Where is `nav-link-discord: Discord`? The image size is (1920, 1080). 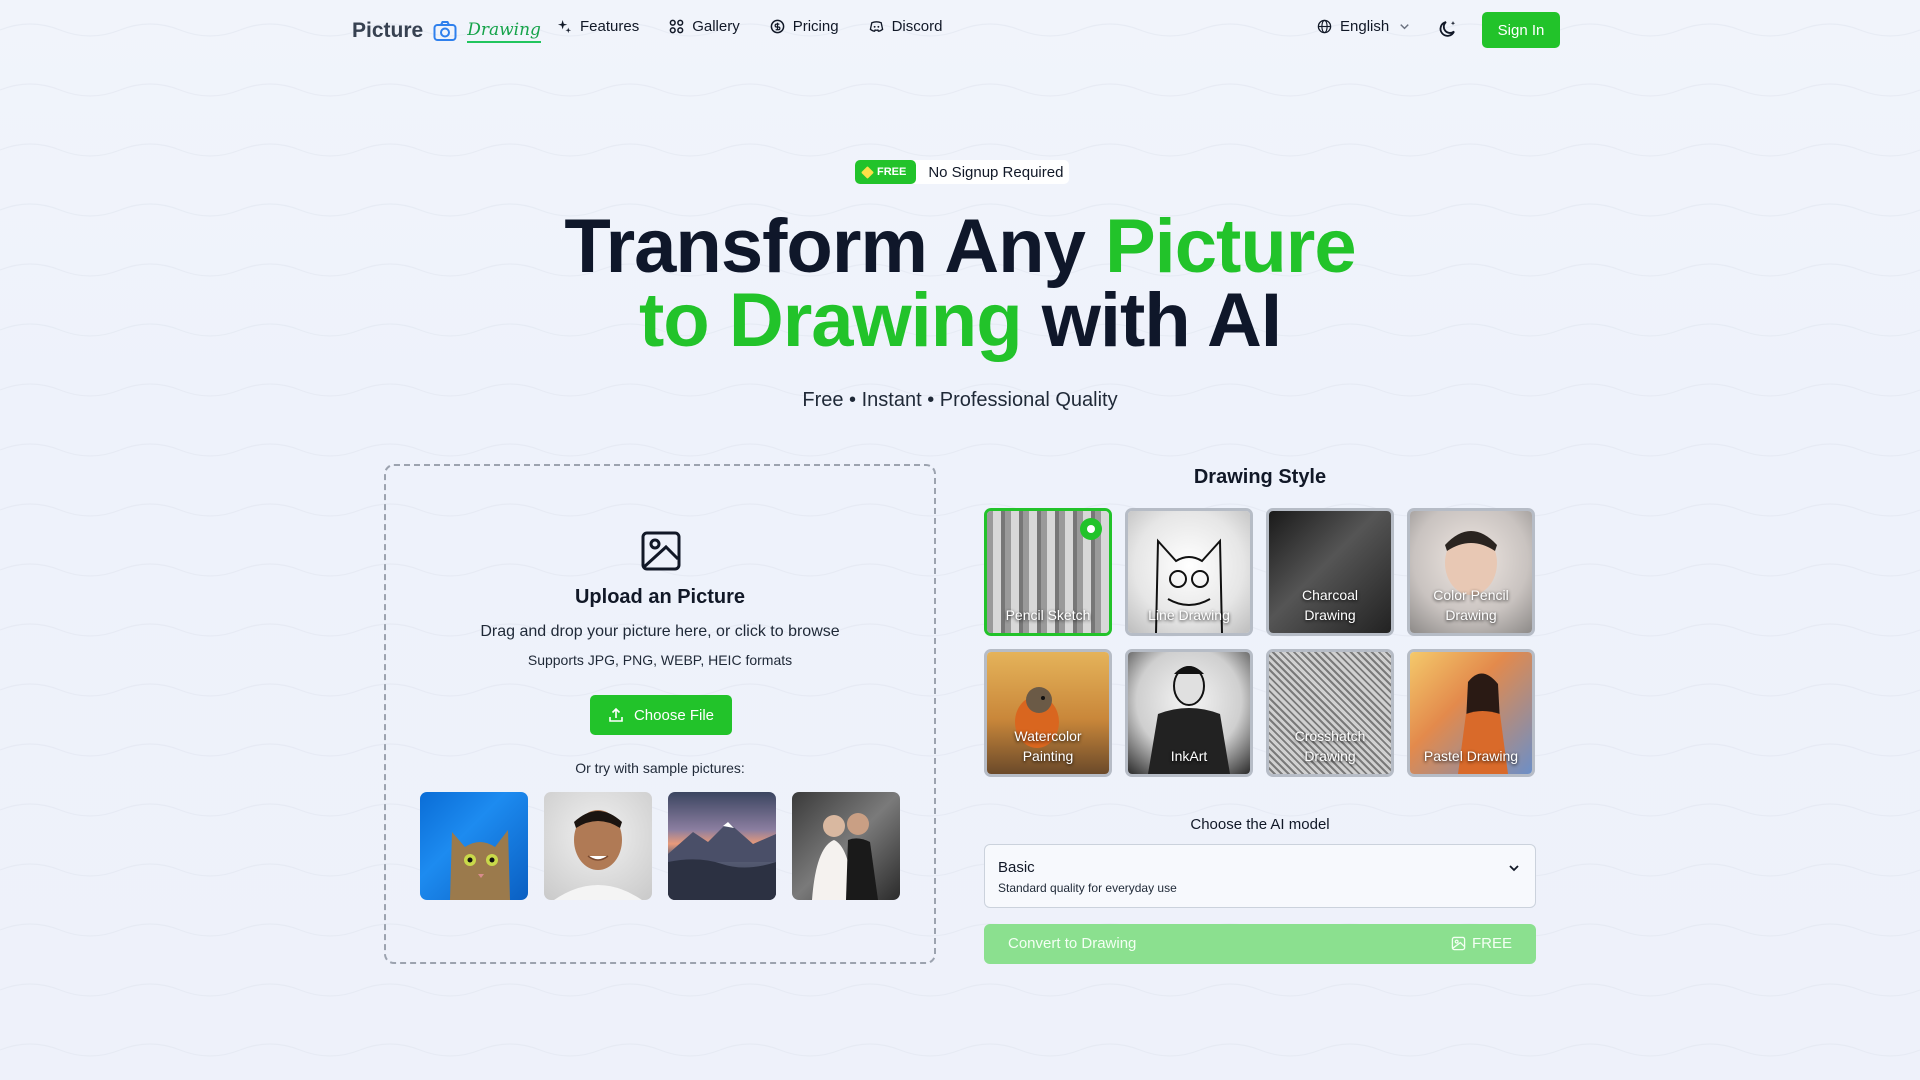 nav-link-discord: Discord is located at coordinates (906, 26).